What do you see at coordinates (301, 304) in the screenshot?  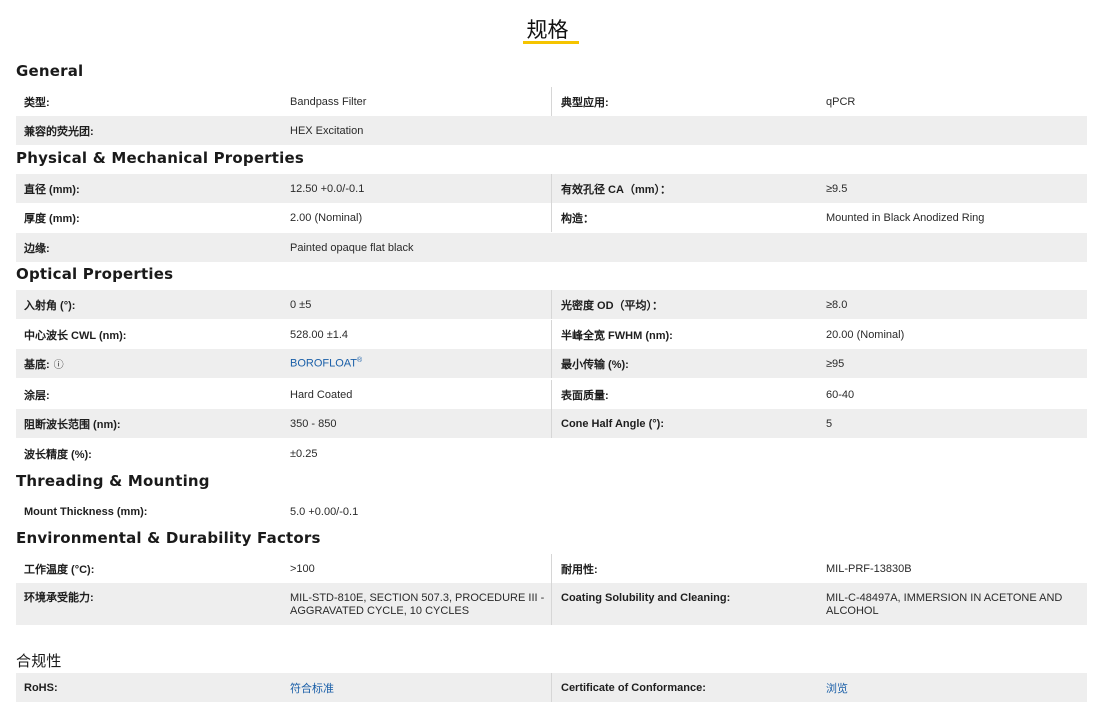 I see `spec-value: 0 ±5` at bounding box center [301, 304].